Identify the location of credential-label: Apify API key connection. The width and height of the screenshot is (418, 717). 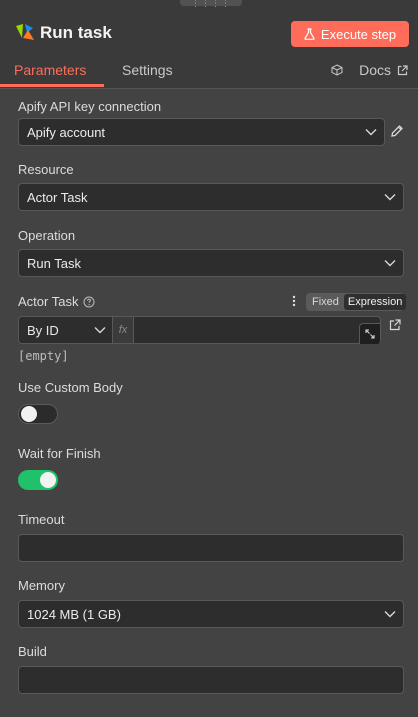
(90, 106).